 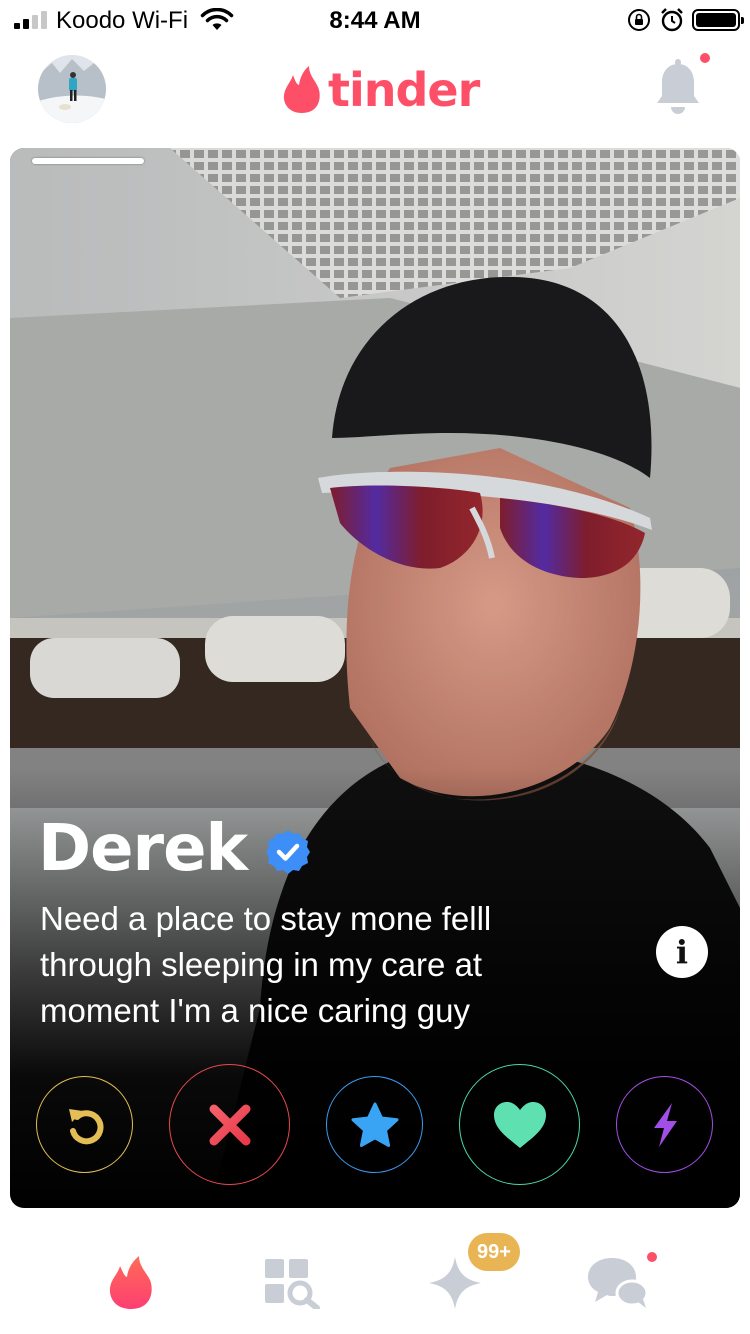 What do you see at coordinates (494, 1252) in the screenshot?
I see `gold-badge: 99+` at bounding box center [494, 1252].